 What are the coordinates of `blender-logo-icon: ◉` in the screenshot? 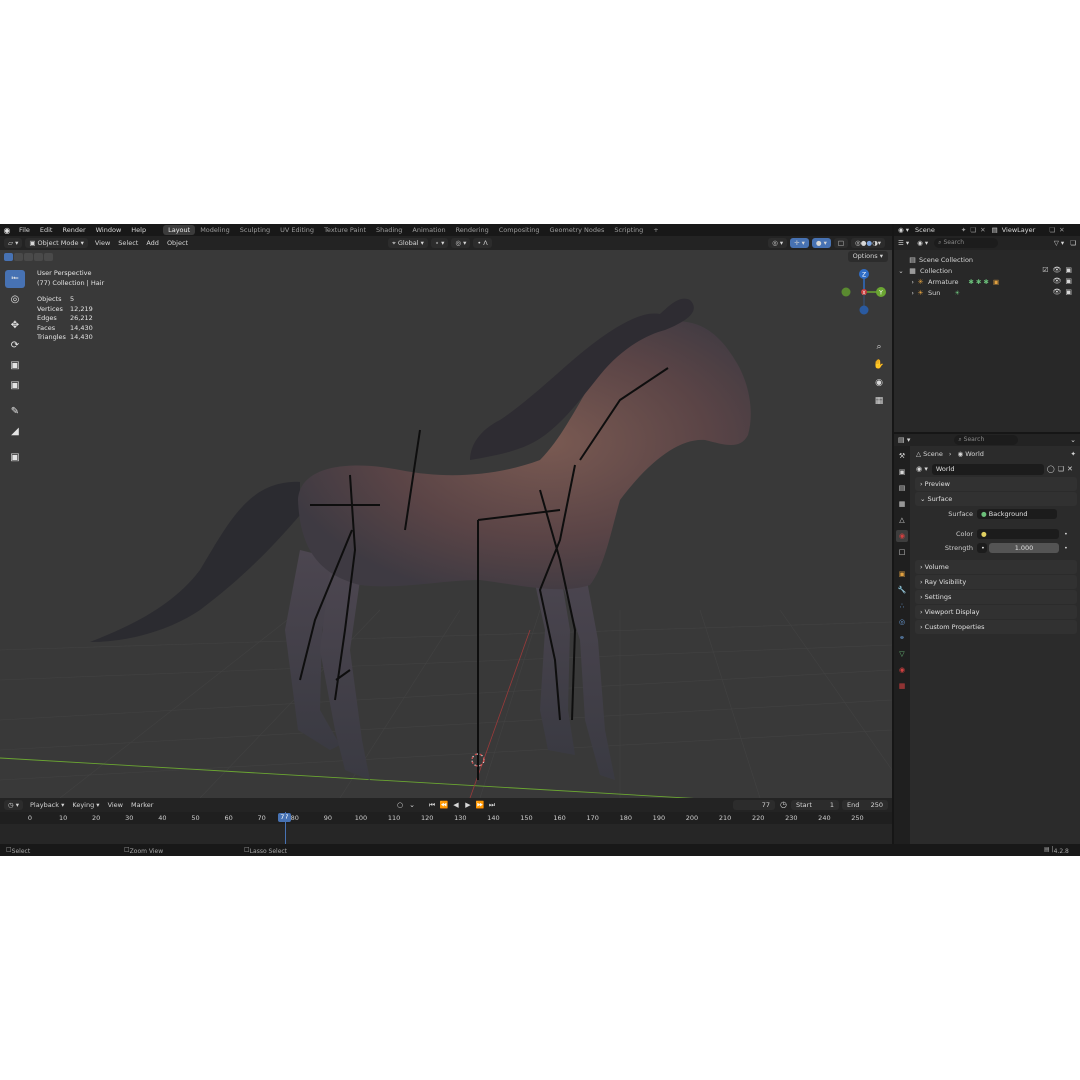 It's located at (7, 230).